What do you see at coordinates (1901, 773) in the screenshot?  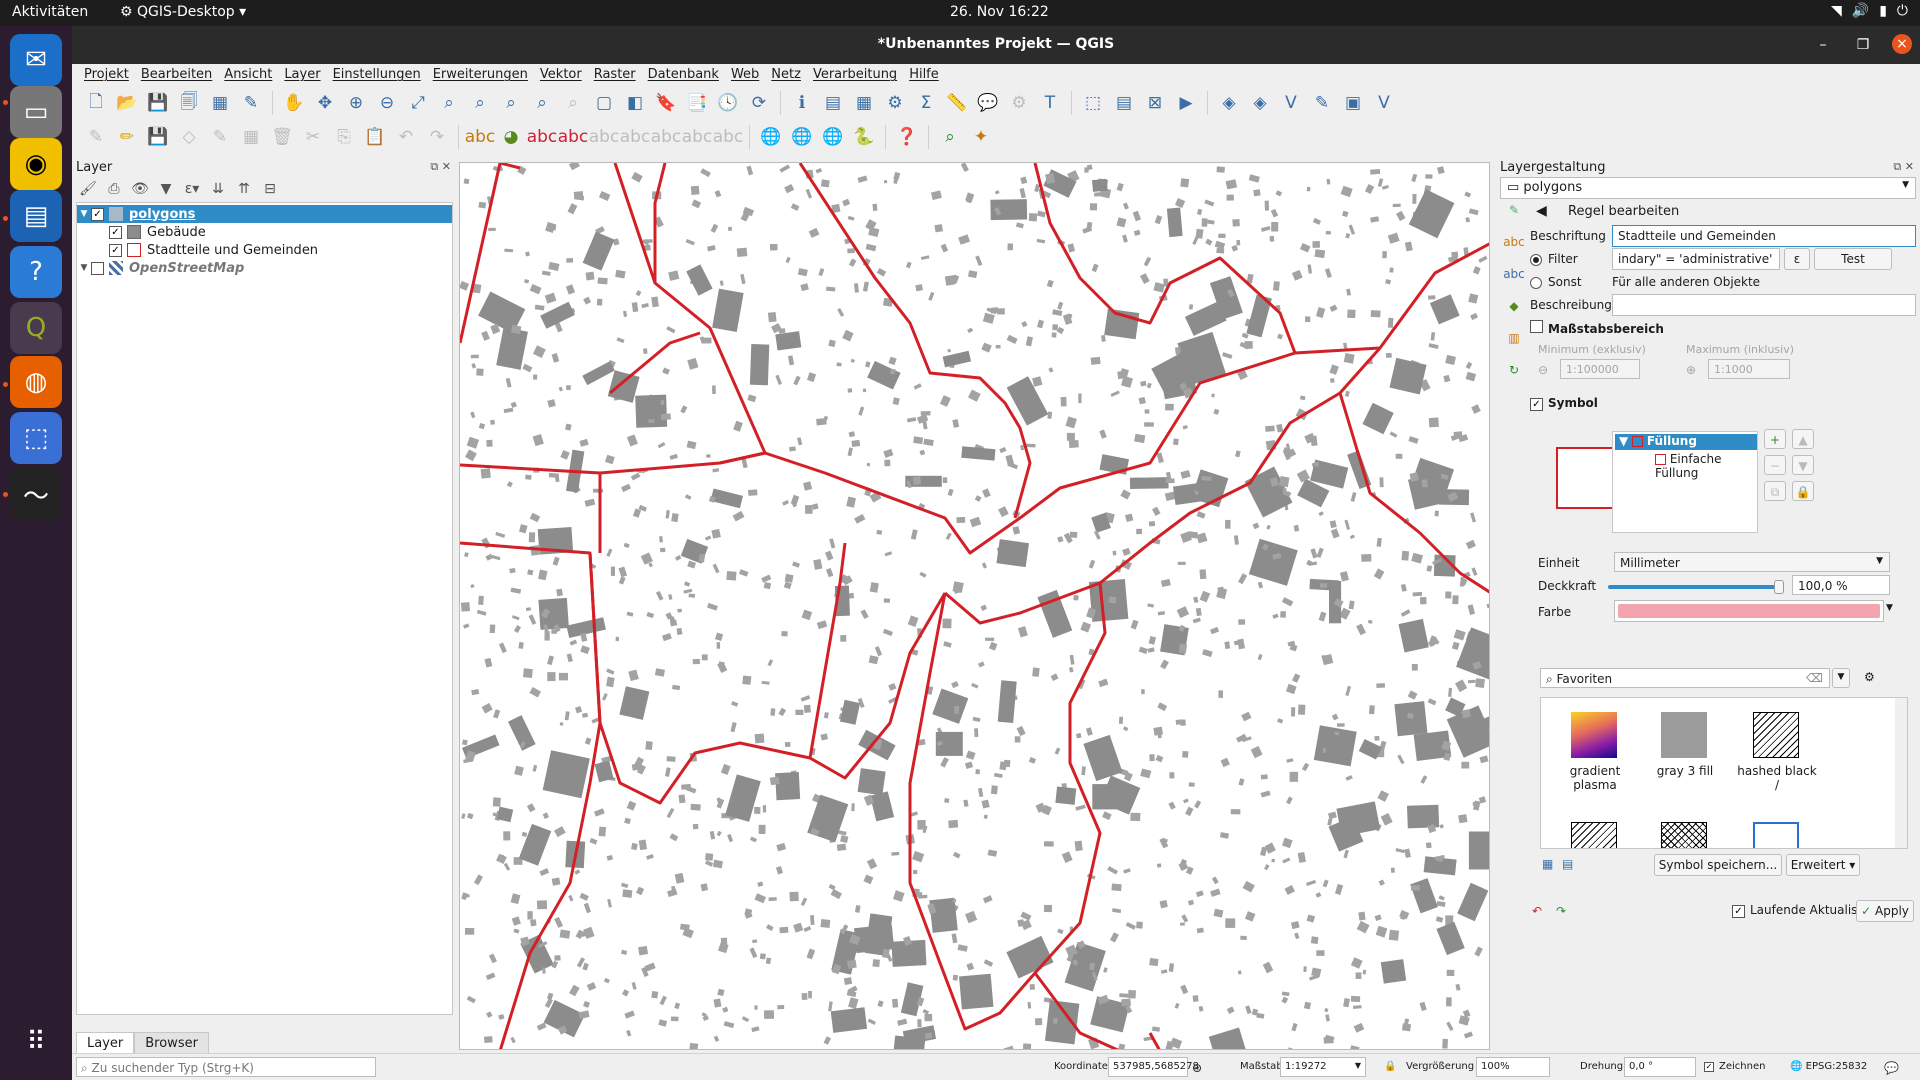 I see `favorites-scrollbar` at bounding box center [1901, 773].